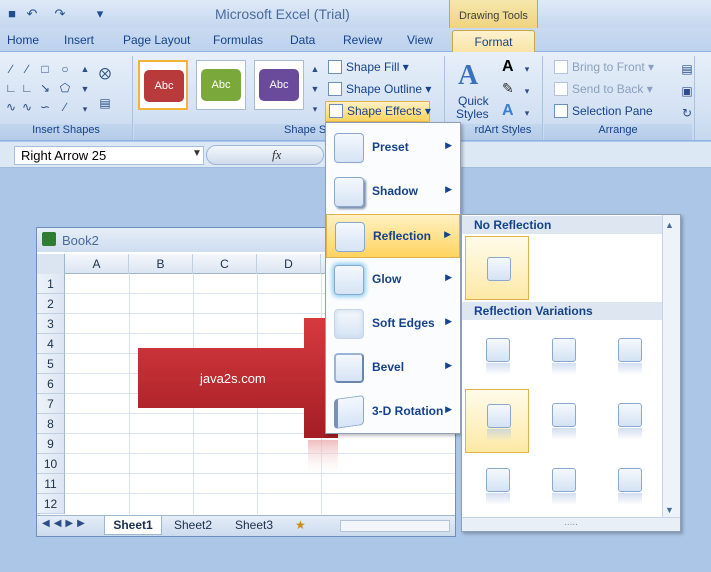  I want to click on shape-outline-button: Shape Outline ▾, so click(379, 89).